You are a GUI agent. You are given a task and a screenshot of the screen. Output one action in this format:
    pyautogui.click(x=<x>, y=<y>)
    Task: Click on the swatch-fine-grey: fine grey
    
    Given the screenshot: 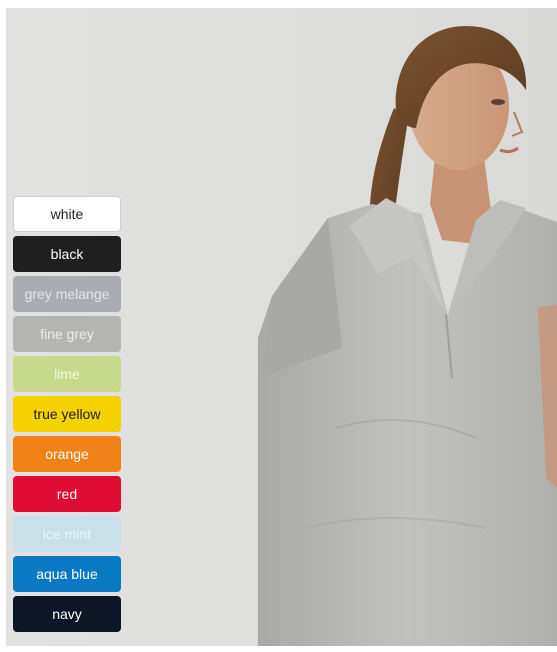 What is the action you would take?
    pyautogui.click(x=67, y=334)
    